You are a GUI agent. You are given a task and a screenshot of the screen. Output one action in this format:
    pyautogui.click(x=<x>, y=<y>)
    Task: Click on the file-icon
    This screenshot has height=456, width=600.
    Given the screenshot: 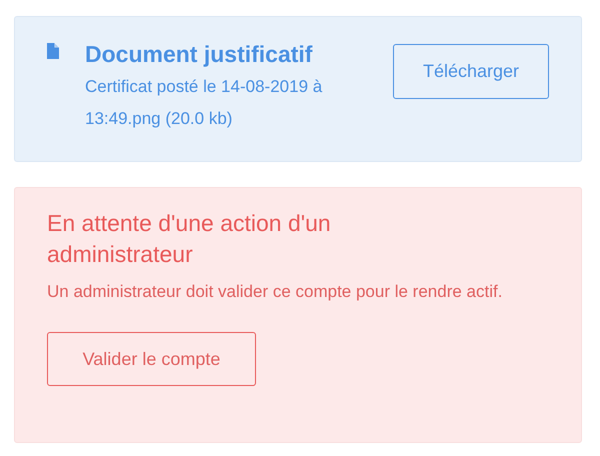 What is the action you would take?
    pyautogui.click(x=53, y=51)
    